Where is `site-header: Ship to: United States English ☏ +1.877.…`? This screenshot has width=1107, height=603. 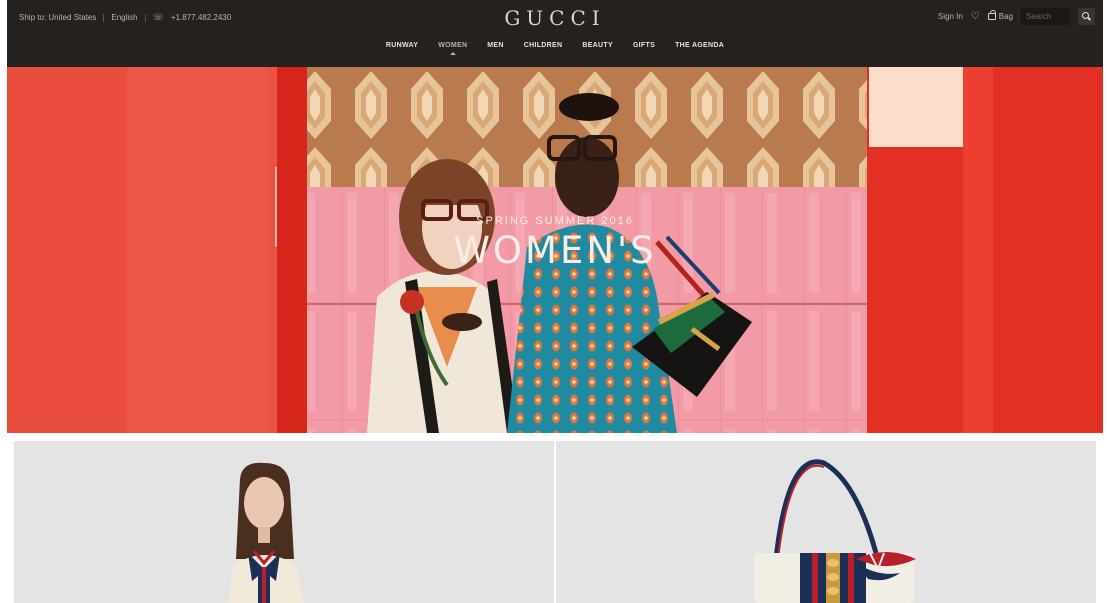 site-header: Ship to: United States English ☏ +1.877.… is located at coordinates (555, 33).